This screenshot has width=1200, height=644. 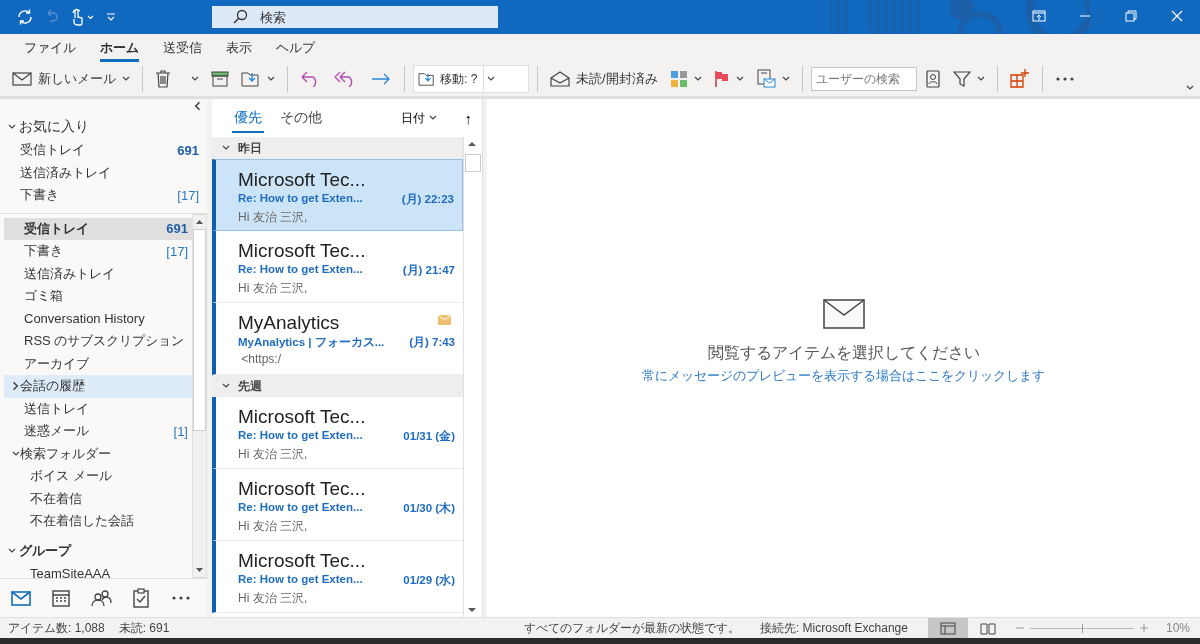 What do you see at coordinates (429, 436) in the screenshot?
I see `message-time: 01/31 (金)` at bounding box center [429, 436].